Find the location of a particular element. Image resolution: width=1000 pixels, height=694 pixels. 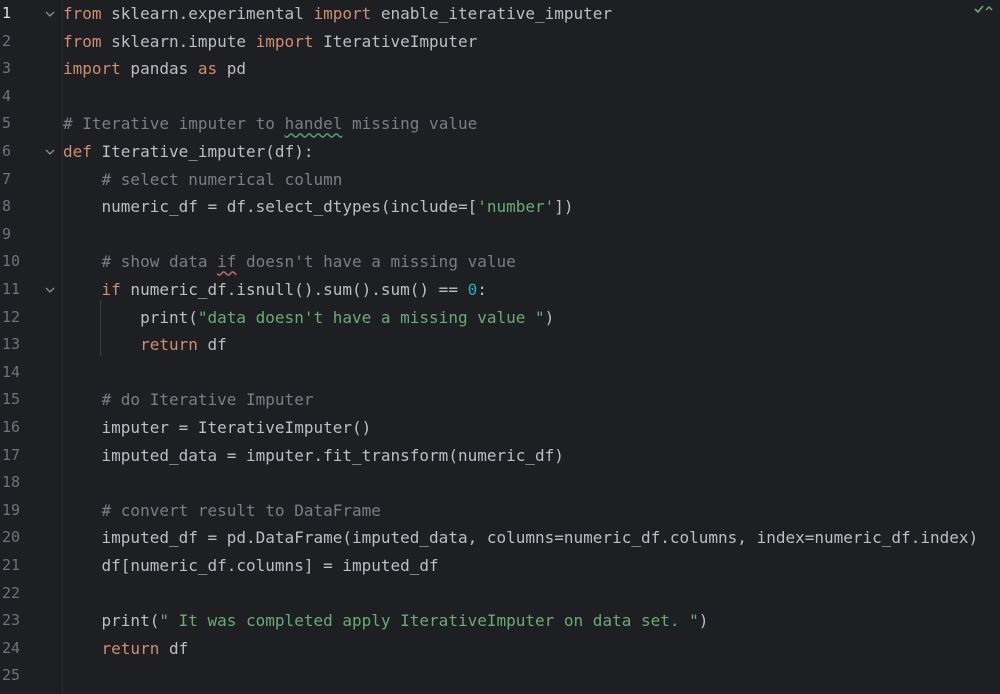

code-token: "data doesn't have a missing value " is located at coordinates (371, 317).